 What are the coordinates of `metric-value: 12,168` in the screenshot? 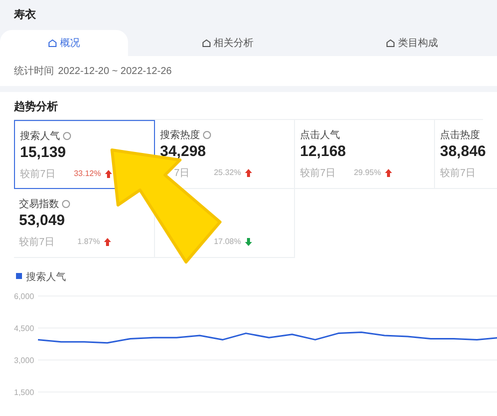 It's located at (323, 151).